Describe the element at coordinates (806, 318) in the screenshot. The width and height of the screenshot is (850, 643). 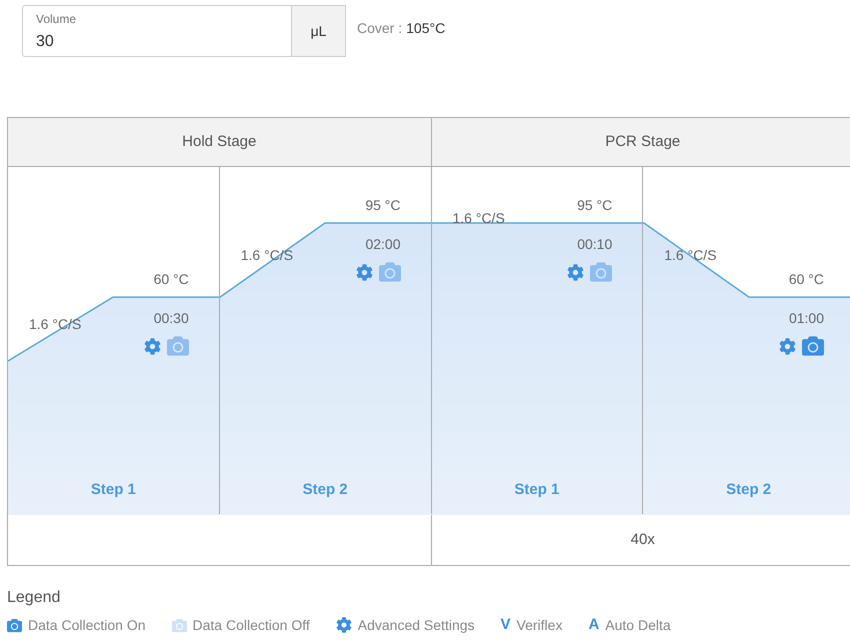
I see `step-time: 01:00` at that location.